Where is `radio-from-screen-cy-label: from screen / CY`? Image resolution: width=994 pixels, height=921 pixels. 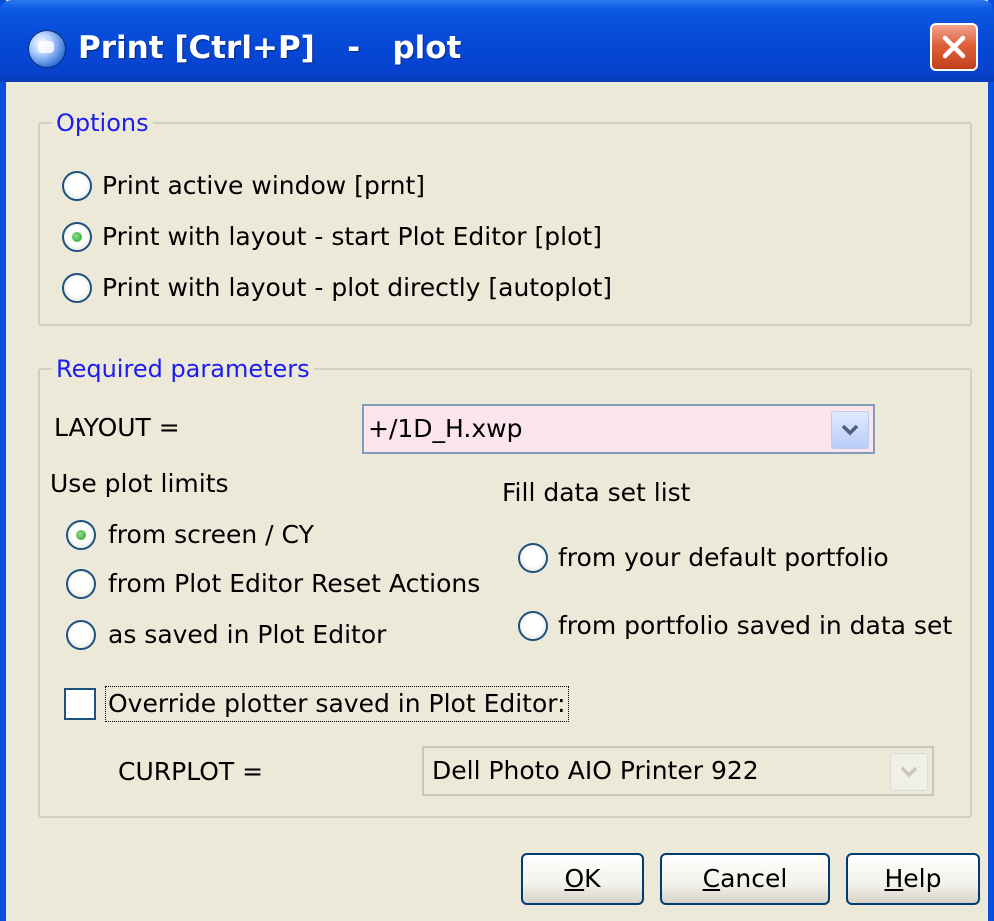
radio-from-screen-cy-label: from screen / CY is located at coordinates (211, 535).